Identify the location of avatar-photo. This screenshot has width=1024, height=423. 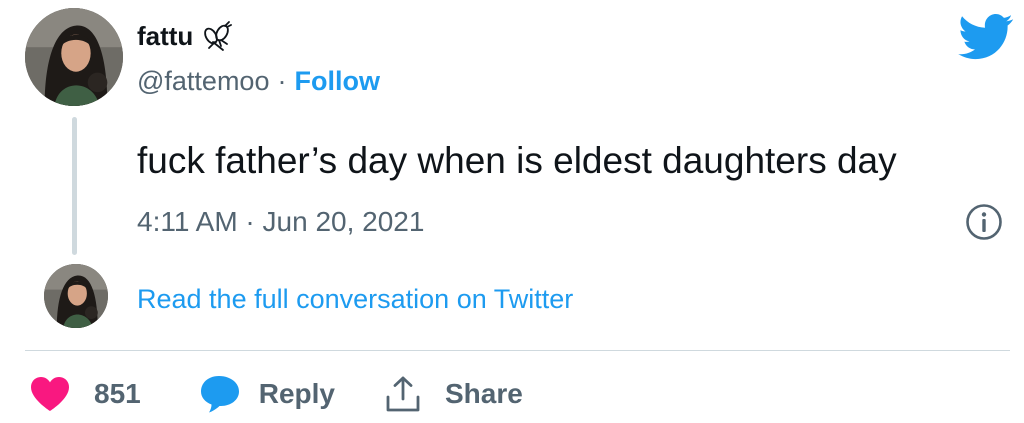
(74, 57).